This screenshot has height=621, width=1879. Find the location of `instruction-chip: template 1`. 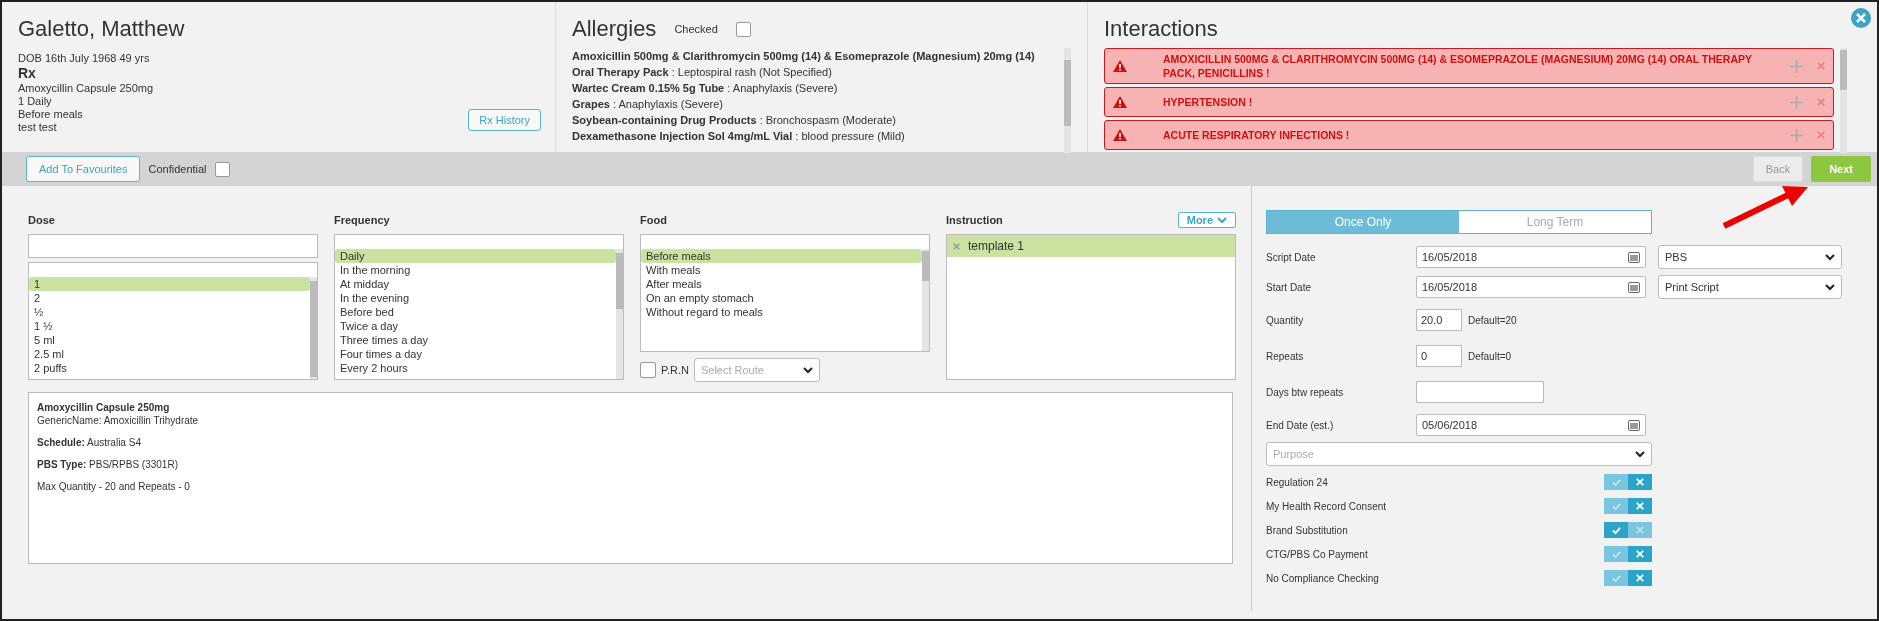

instruction-chip: template 1 is located at coordinates (1091, 246).